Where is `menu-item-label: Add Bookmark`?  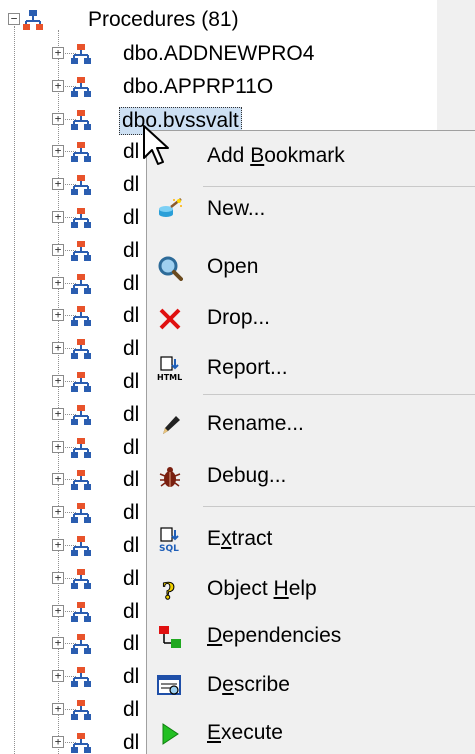
menu-item-label: Add Bookmark is located at coordinates (276, 155).